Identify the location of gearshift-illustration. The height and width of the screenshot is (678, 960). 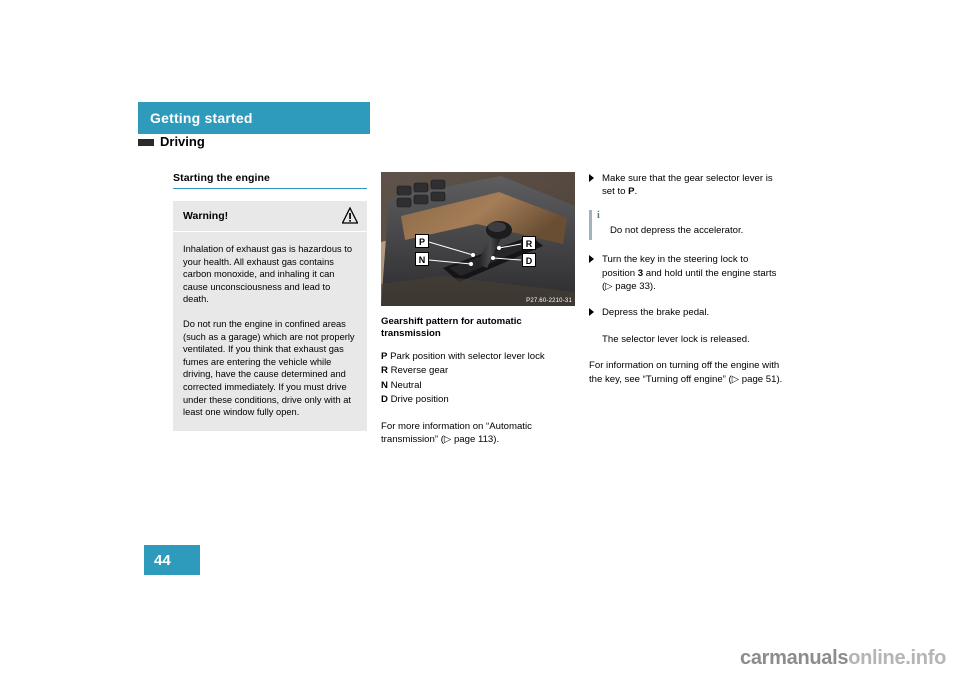
(478, 239).